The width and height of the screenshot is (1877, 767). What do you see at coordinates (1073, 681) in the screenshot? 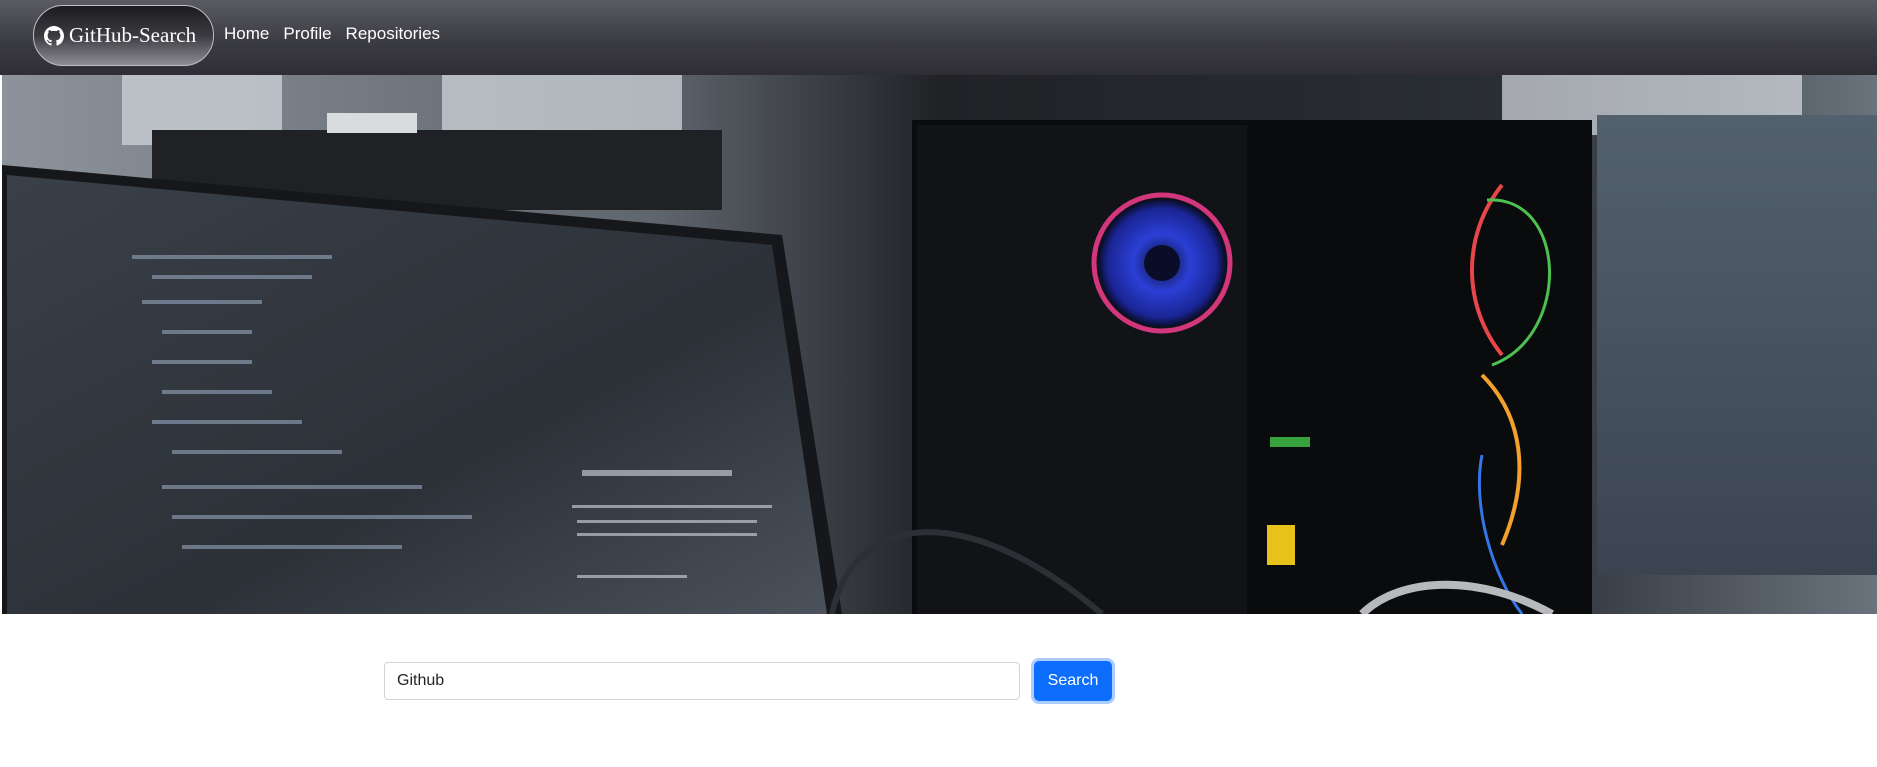
I see `search-button: Search` at bounding box center [1073, 681].